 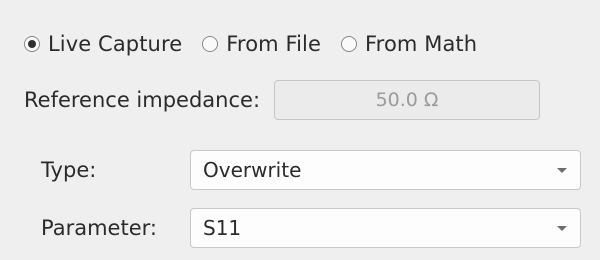 I want to click on radio-from-math: From Math, so click(x=409, y=44).